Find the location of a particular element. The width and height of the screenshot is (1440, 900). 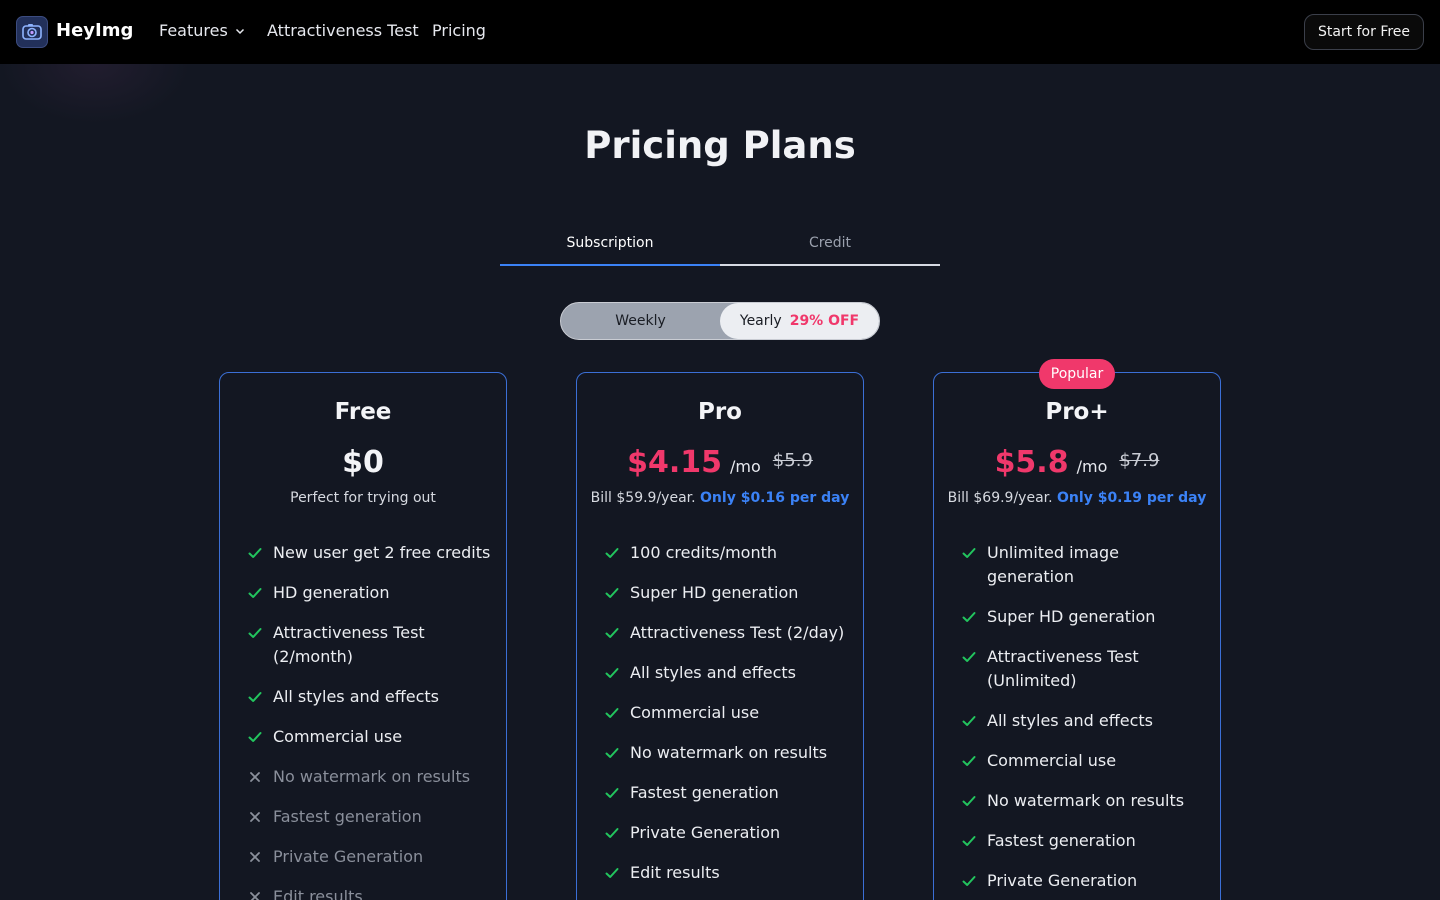

tab-credit: Credit is located at coordinates (830, 244).